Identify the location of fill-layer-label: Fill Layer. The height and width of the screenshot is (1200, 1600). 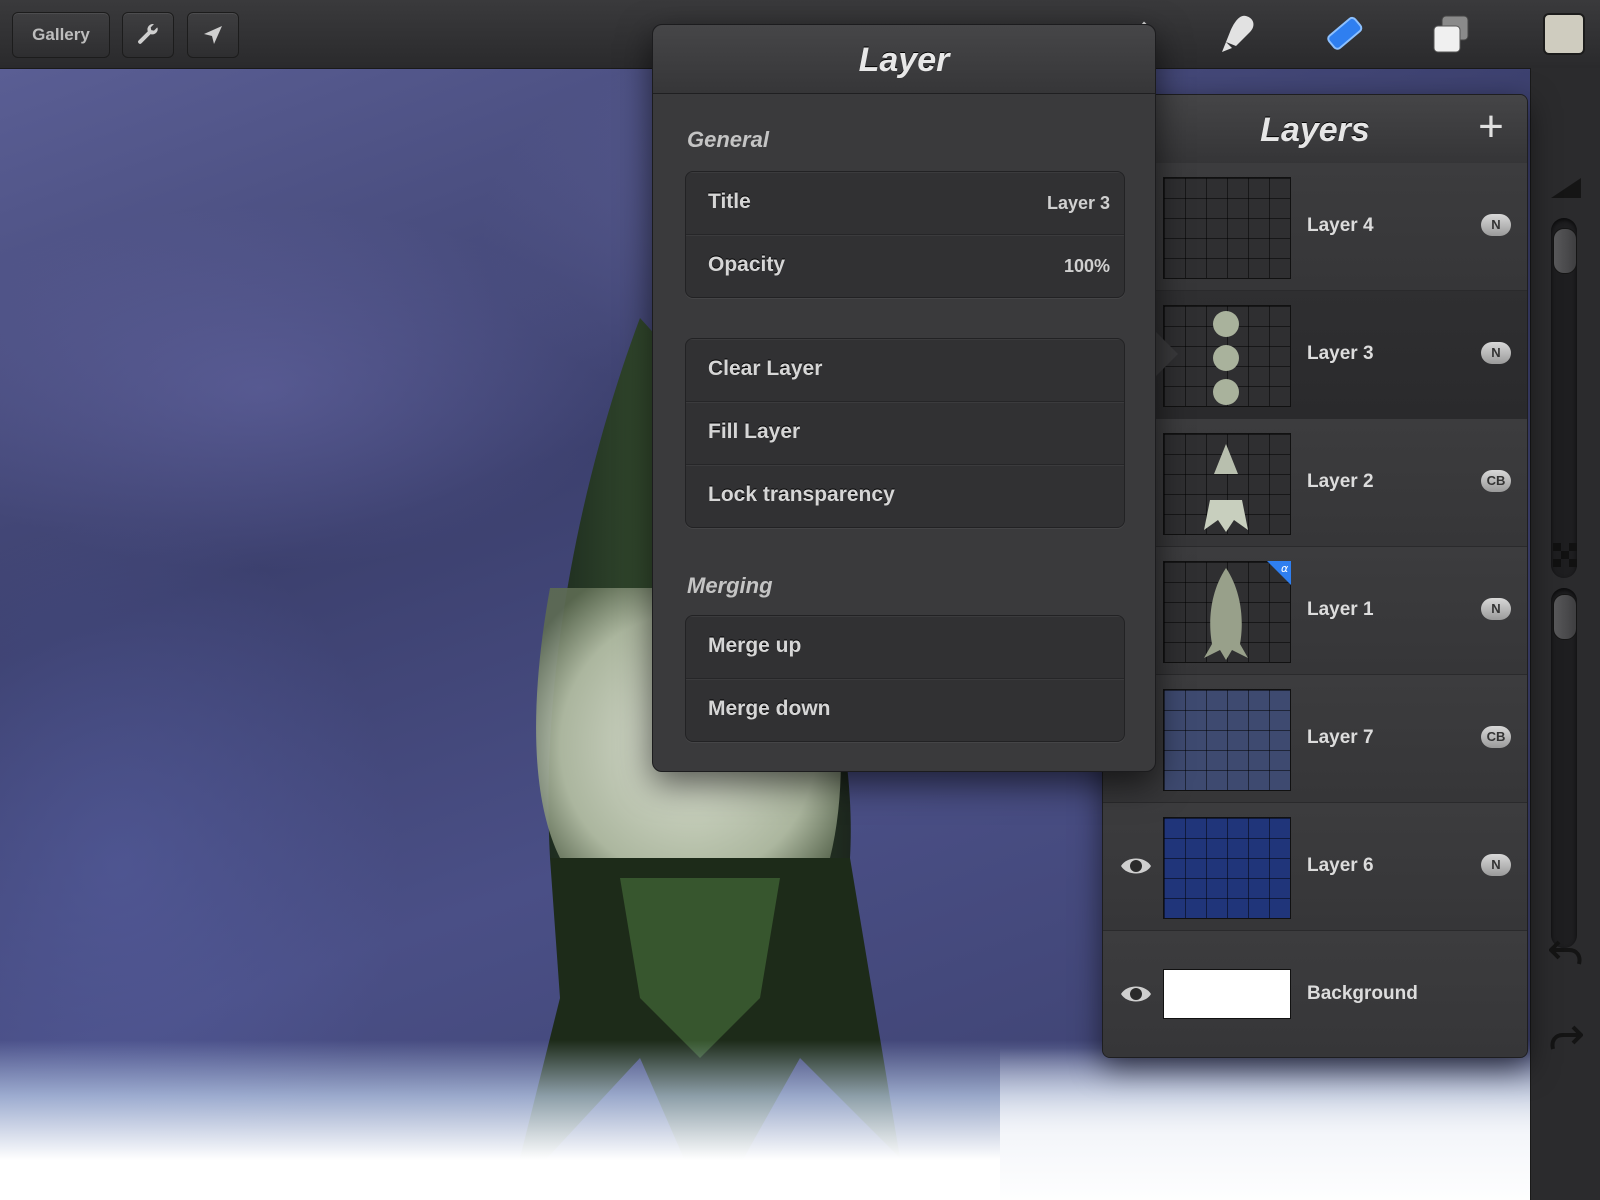
(754, 431).